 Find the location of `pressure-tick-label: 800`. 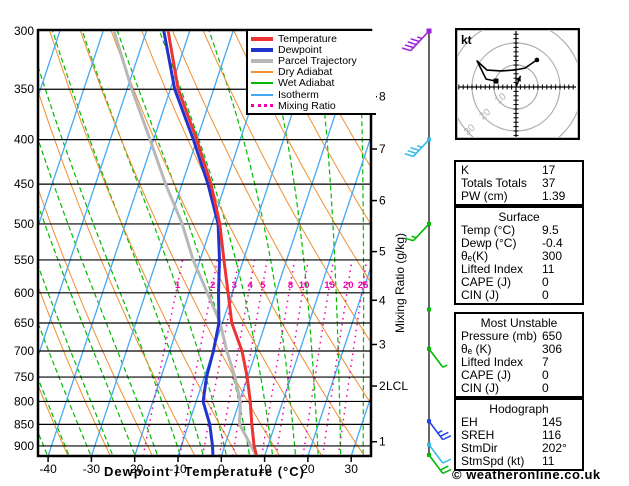

pressure-tick-label: 800 is located at coordinates (24, 401).